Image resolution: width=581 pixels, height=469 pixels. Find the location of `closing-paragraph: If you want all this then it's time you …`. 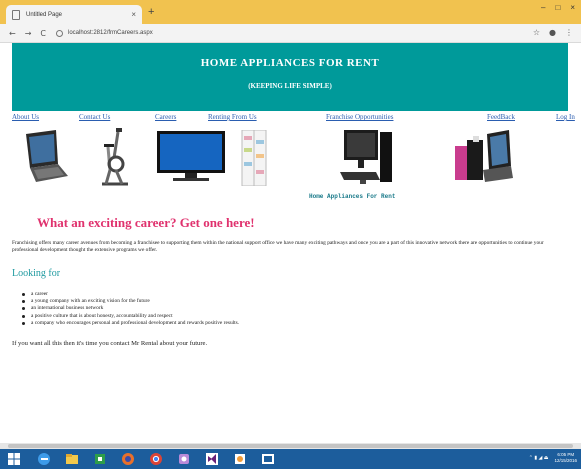

closing-paragraph: If you want all this then it's time you … is located at coordinates (110, 343).